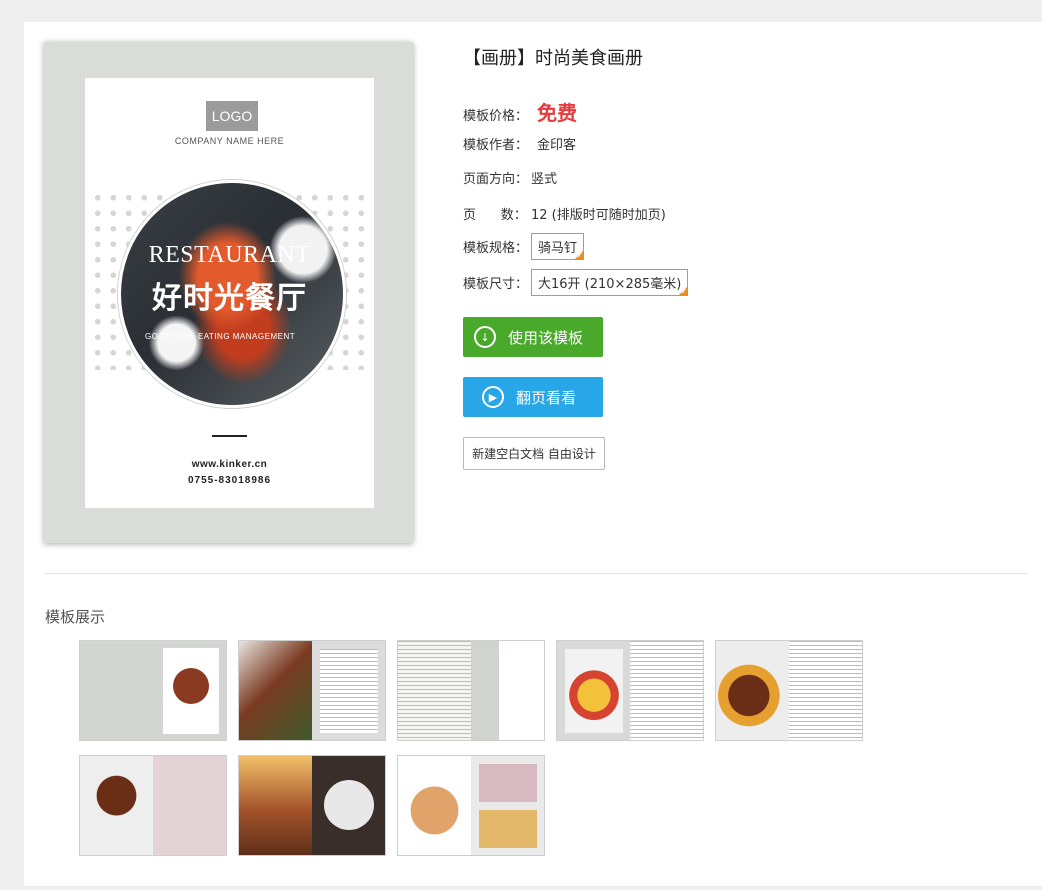 Image resolution: width=1042 pixels, height=890 pixels. Describe the element at coordinates (229, 141) in the screenshot. I see `cover-company-name: COMPANY NAME HERE` at that location.